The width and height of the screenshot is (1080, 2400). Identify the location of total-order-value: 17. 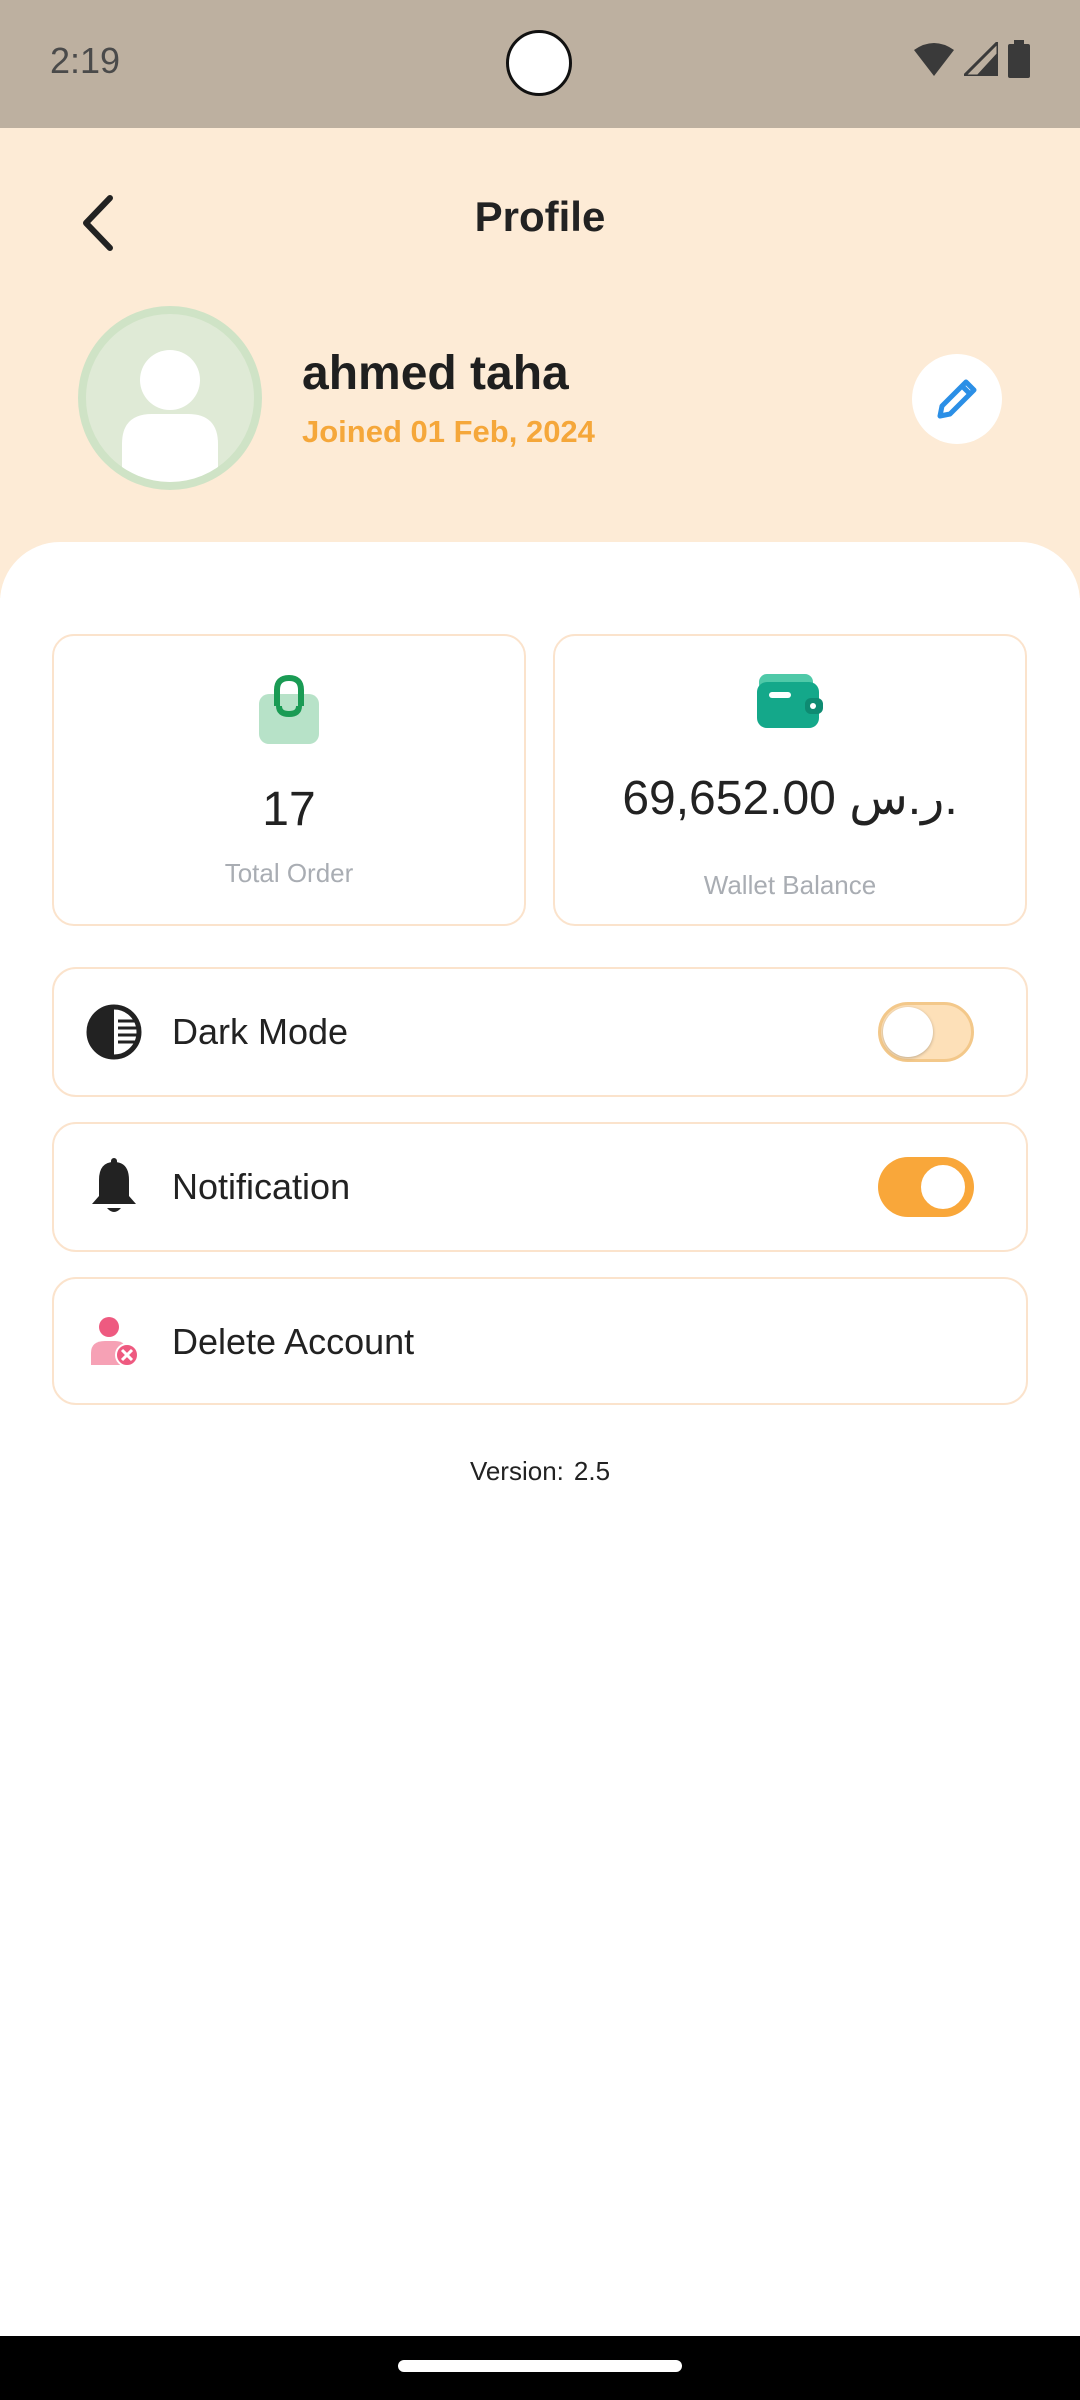
(289, 809).